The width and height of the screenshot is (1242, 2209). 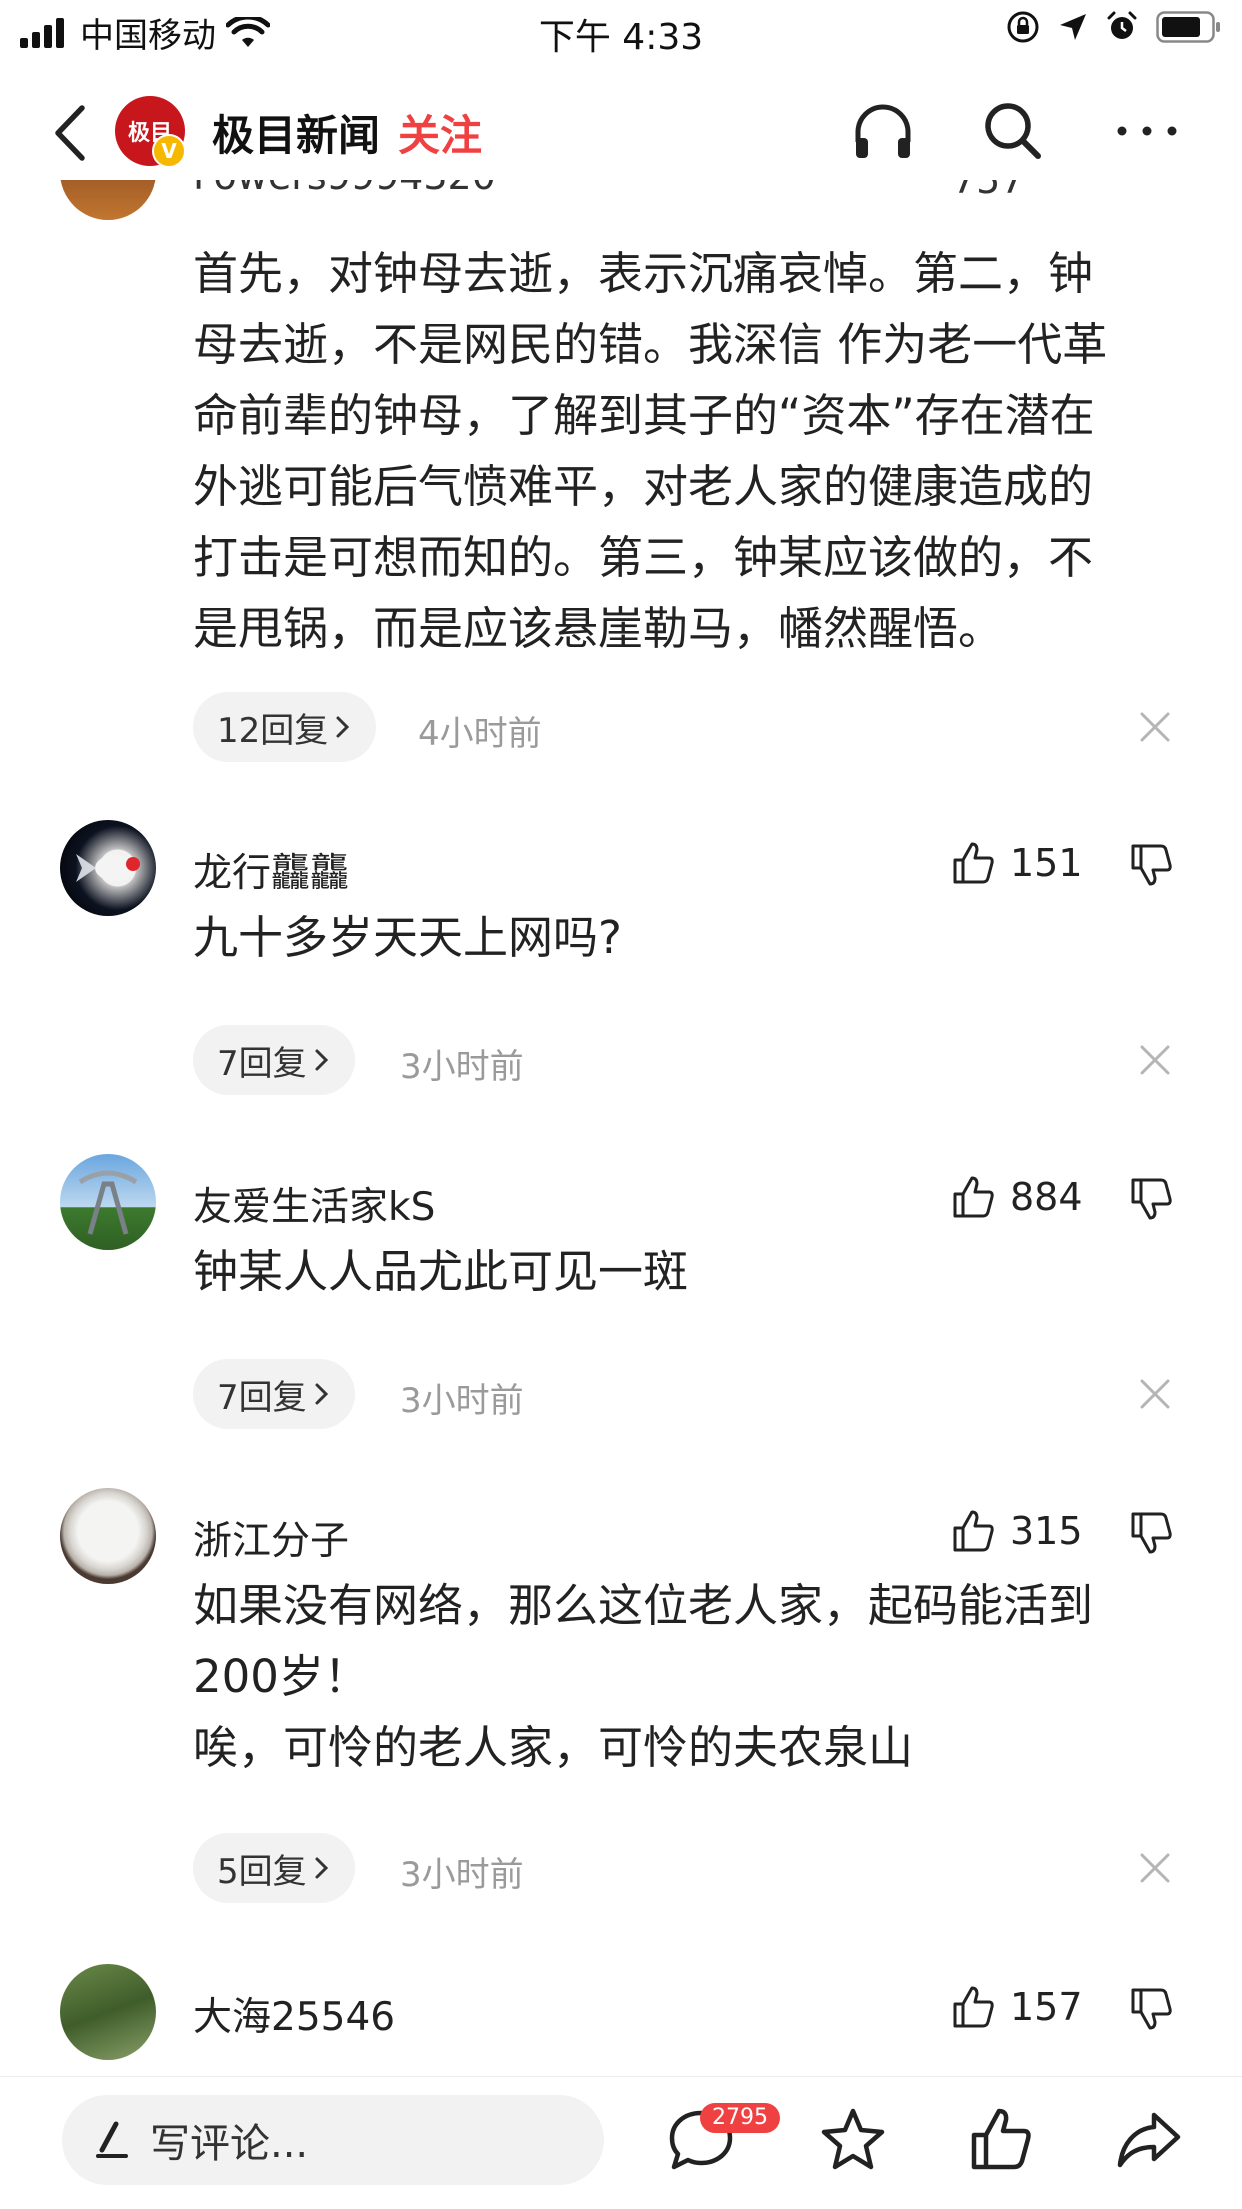 I want to click on comment-text: 钟某人人品尤此可见一斑, so click(x=441, y=1271).